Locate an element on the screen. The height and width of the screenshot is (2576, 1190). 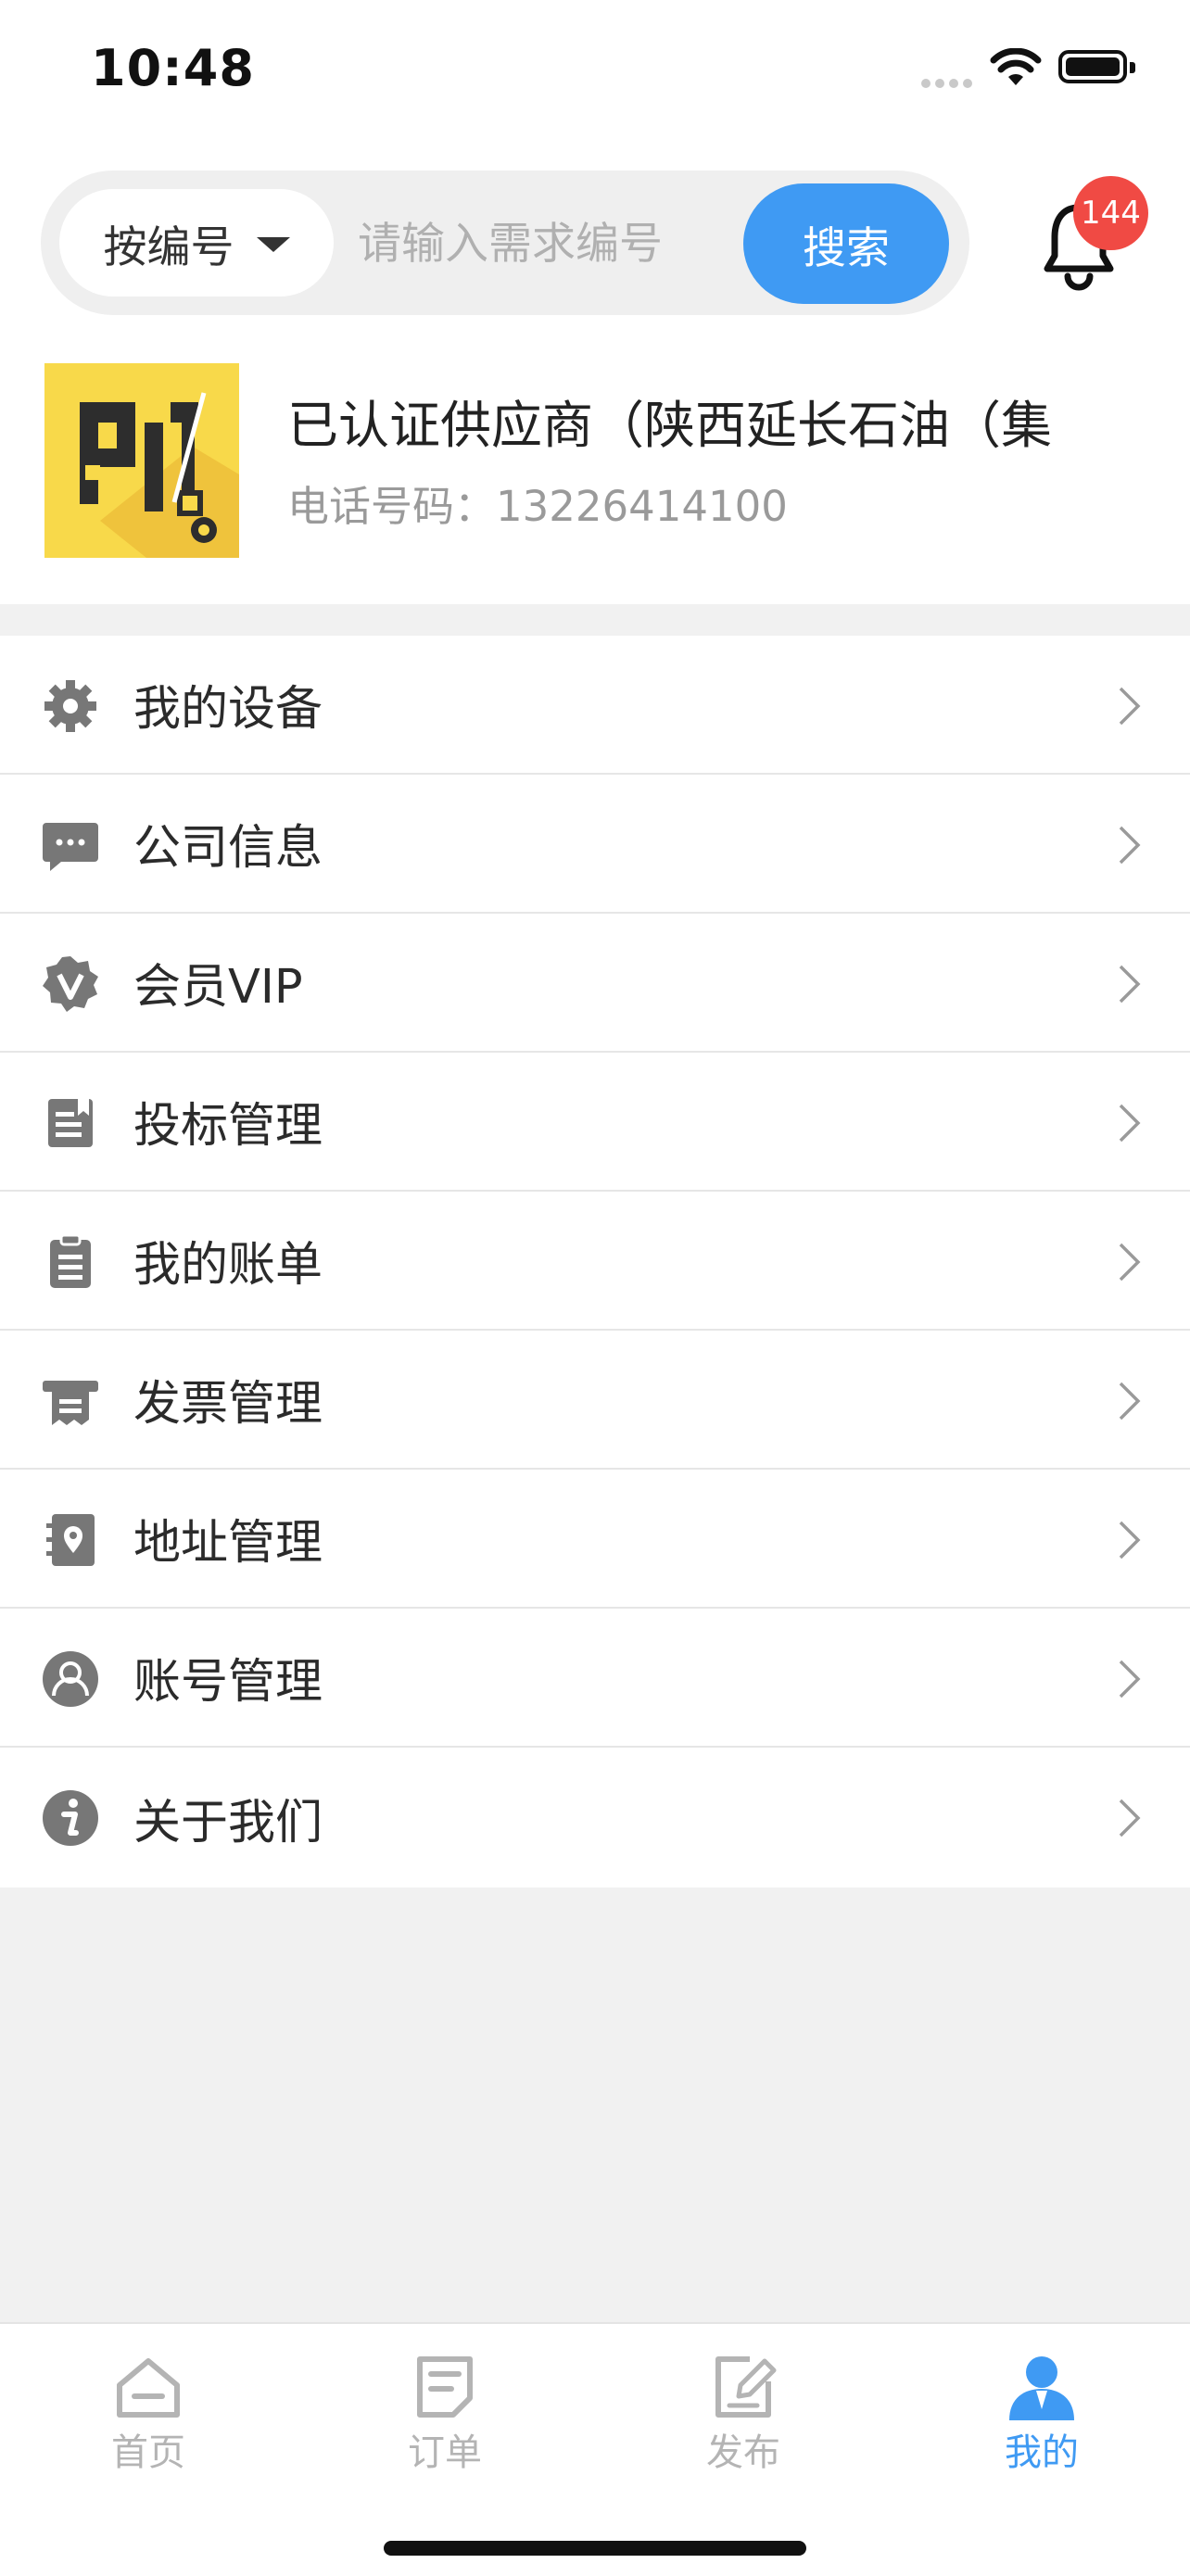
tab-bar: 首页 订单 发布 我的 is located at coordinates (595, 2449).